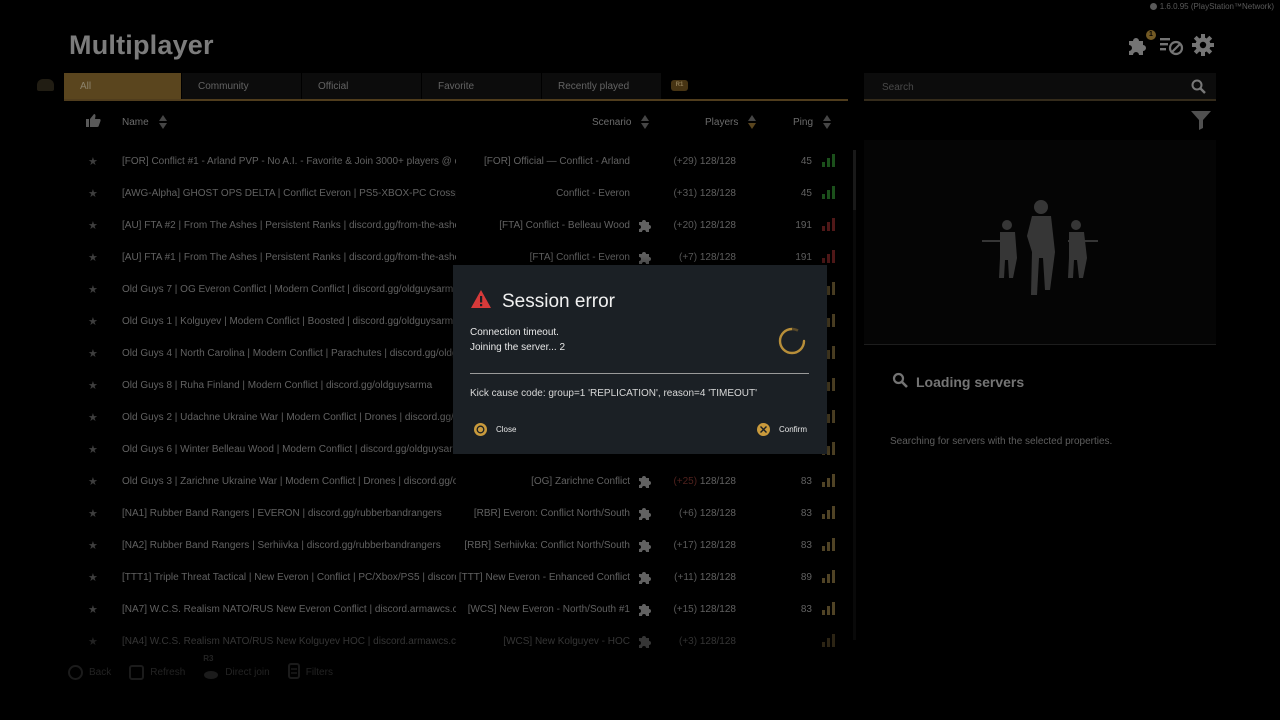 The width and height of the screenshot is (1280, 720). I want to click on confirm-label: Confirm, so click(793, 429).